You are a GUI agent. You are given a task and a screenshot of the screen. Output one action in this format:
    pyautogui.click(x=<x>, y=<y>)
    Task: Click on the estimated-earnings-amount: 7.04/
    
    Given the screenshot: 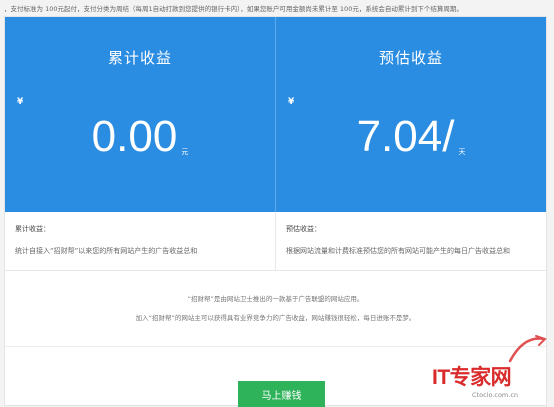 What is the action you would take?
    pyautogui.click(x=405, y=136)
    